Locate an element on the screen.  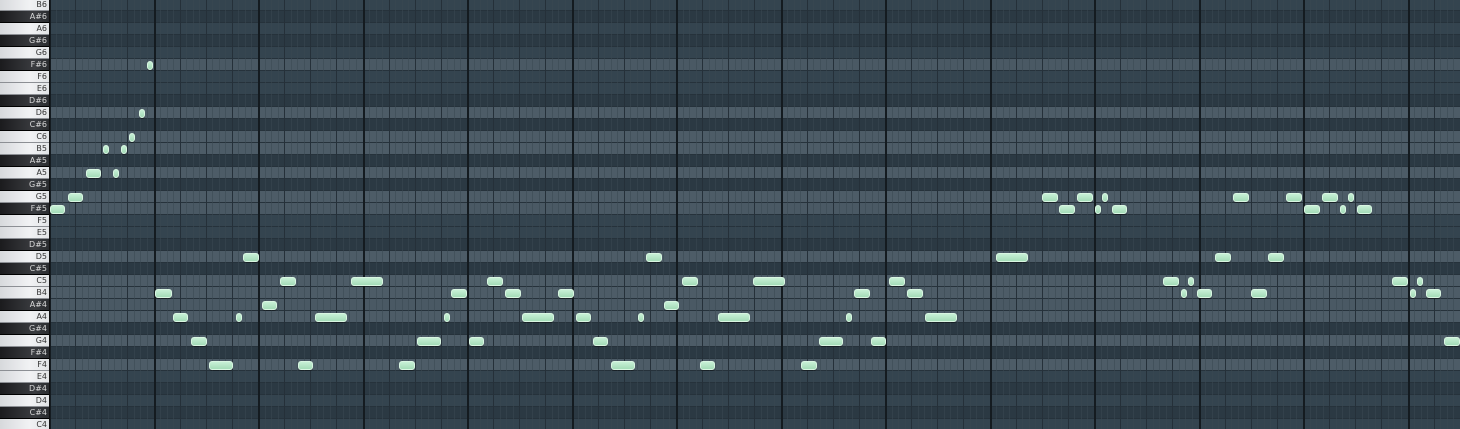
key-dsharp6: D#6 is located at coordinates (24, 101).